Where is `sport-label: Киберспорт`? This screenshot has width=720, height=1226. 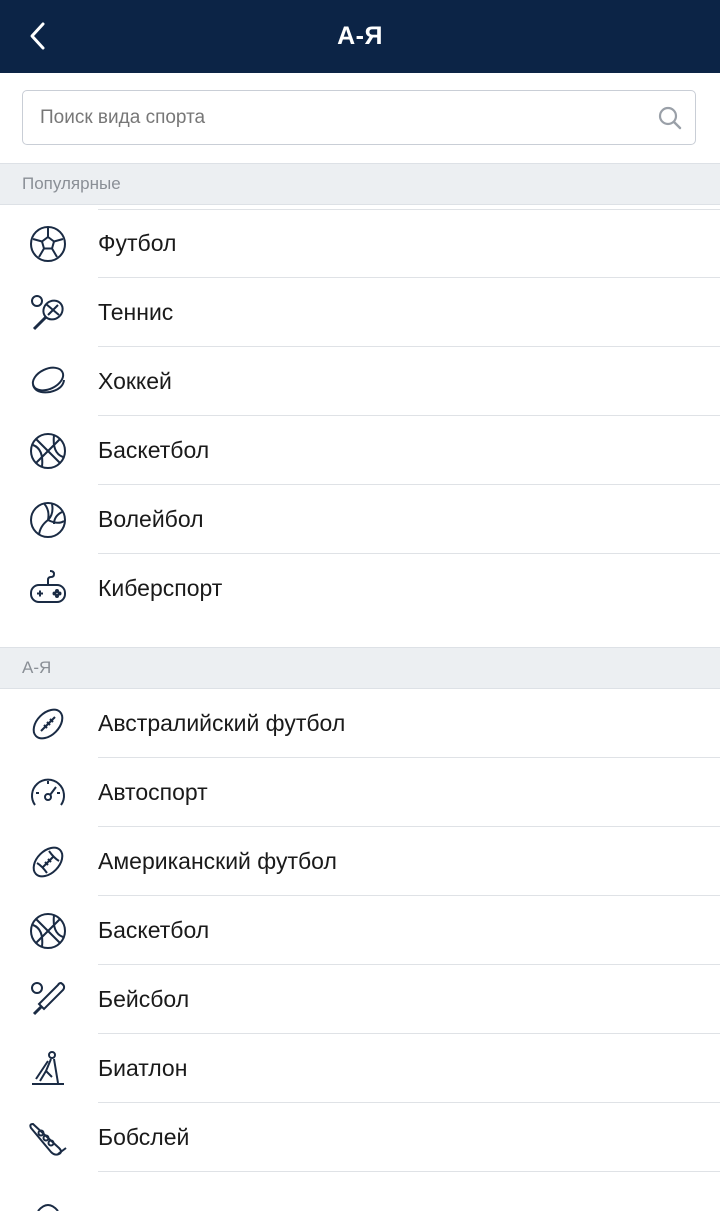
sport-label: Киберспорт is located at coordinates (160, 588).